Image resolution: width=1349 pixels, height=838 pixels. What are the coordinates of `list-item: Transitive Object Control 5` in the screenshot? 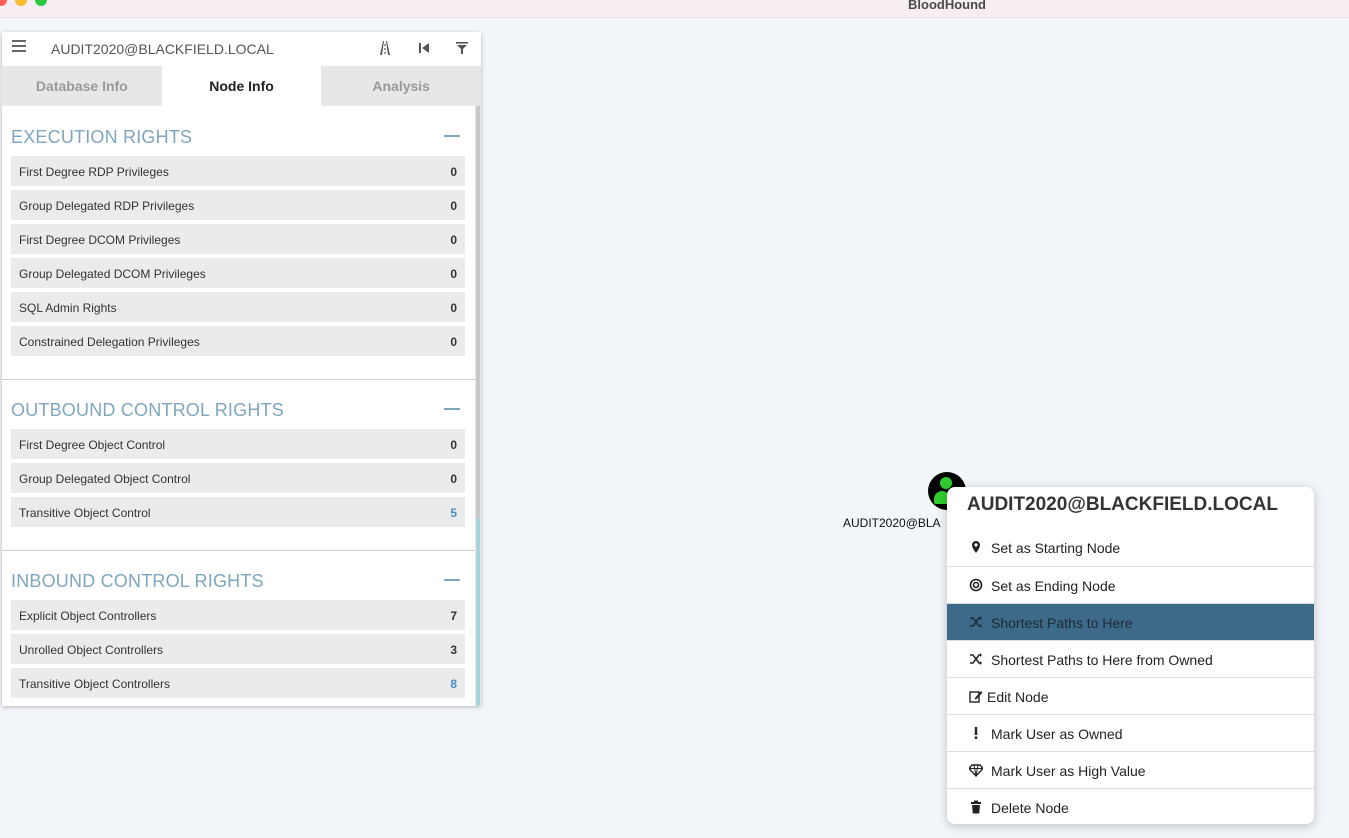 It's located at (238, 513).